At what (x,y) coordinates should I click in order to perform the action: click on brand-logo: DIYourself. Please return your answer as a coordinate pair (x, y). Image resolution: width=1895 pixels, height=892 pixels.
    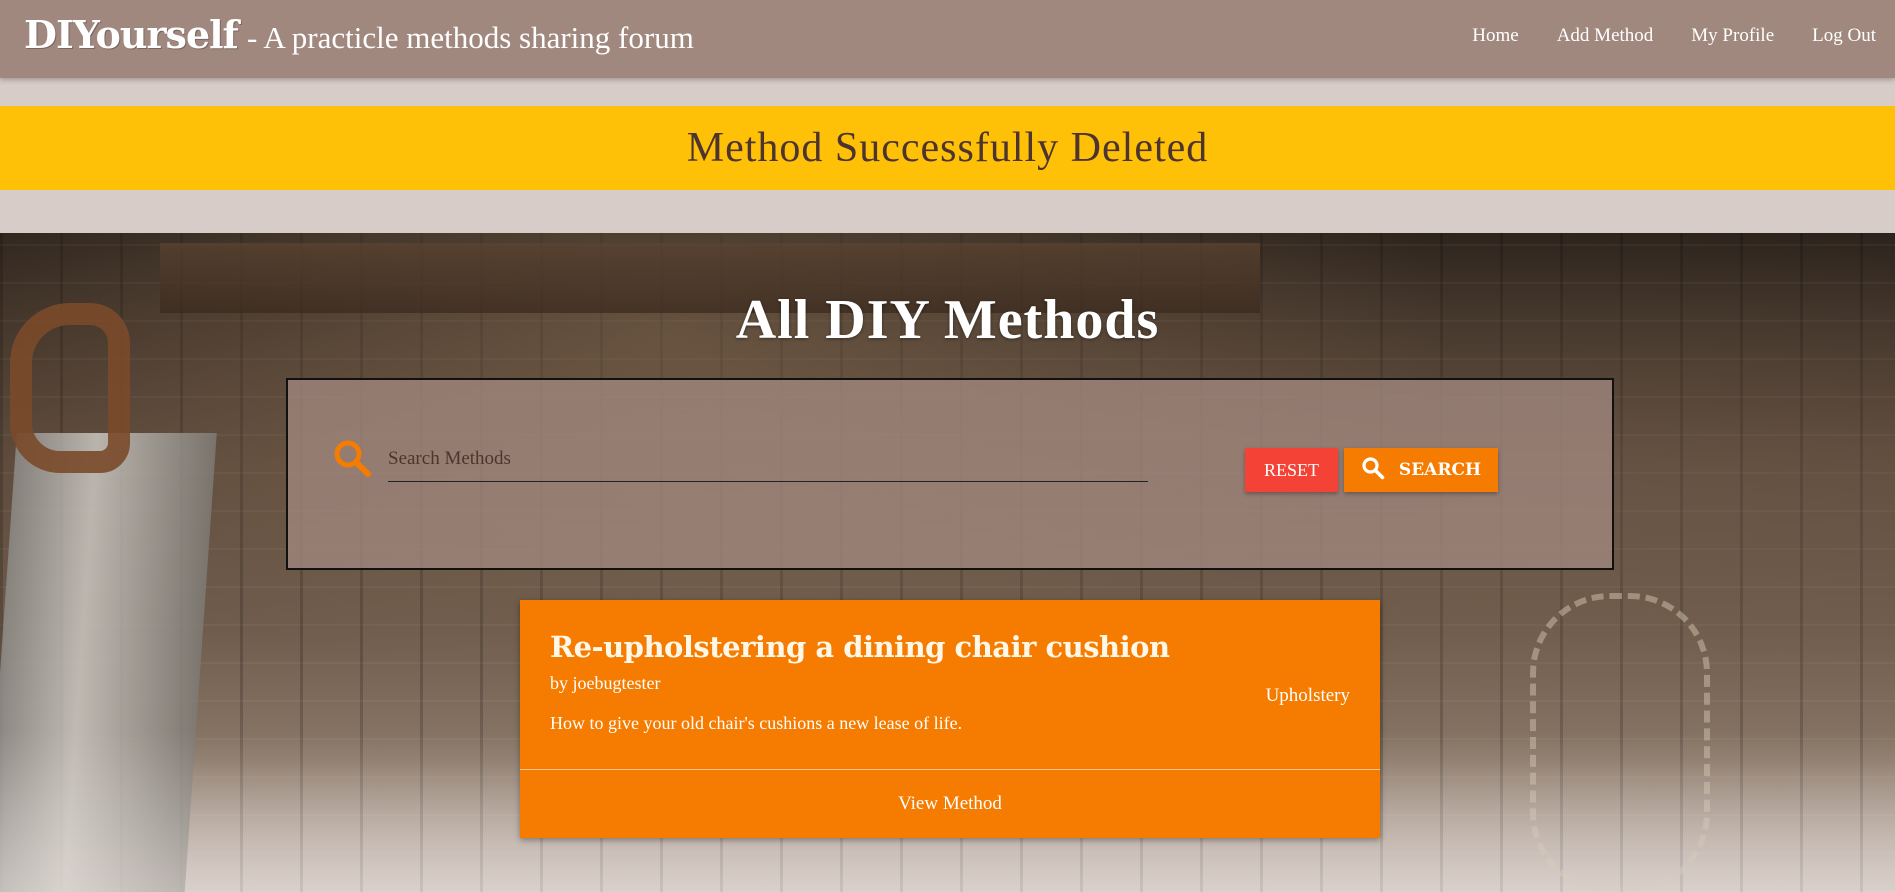
    Looking at the image, I should click on (131, 34).